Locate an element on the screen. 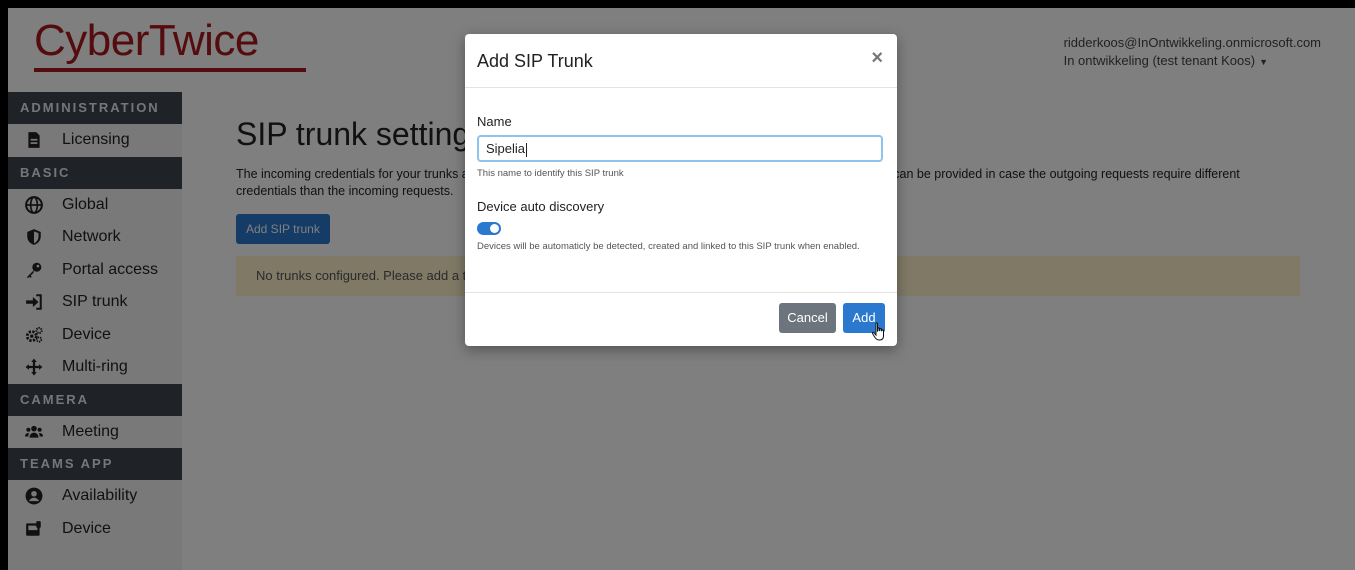 The image size is (1355, 570). name-input-value: Sipelia is located at coordinates (506, 148).